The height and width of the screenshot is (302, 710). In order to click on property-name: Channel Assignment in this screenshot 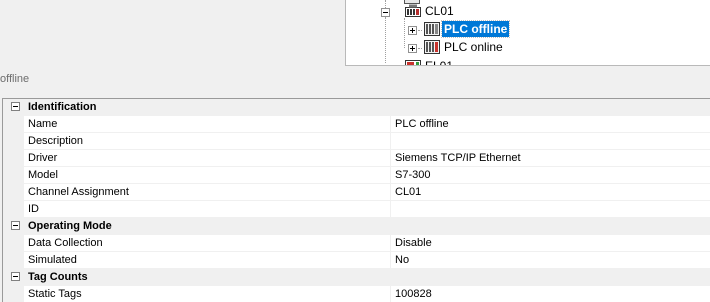, I will do `click(207, 192)`.